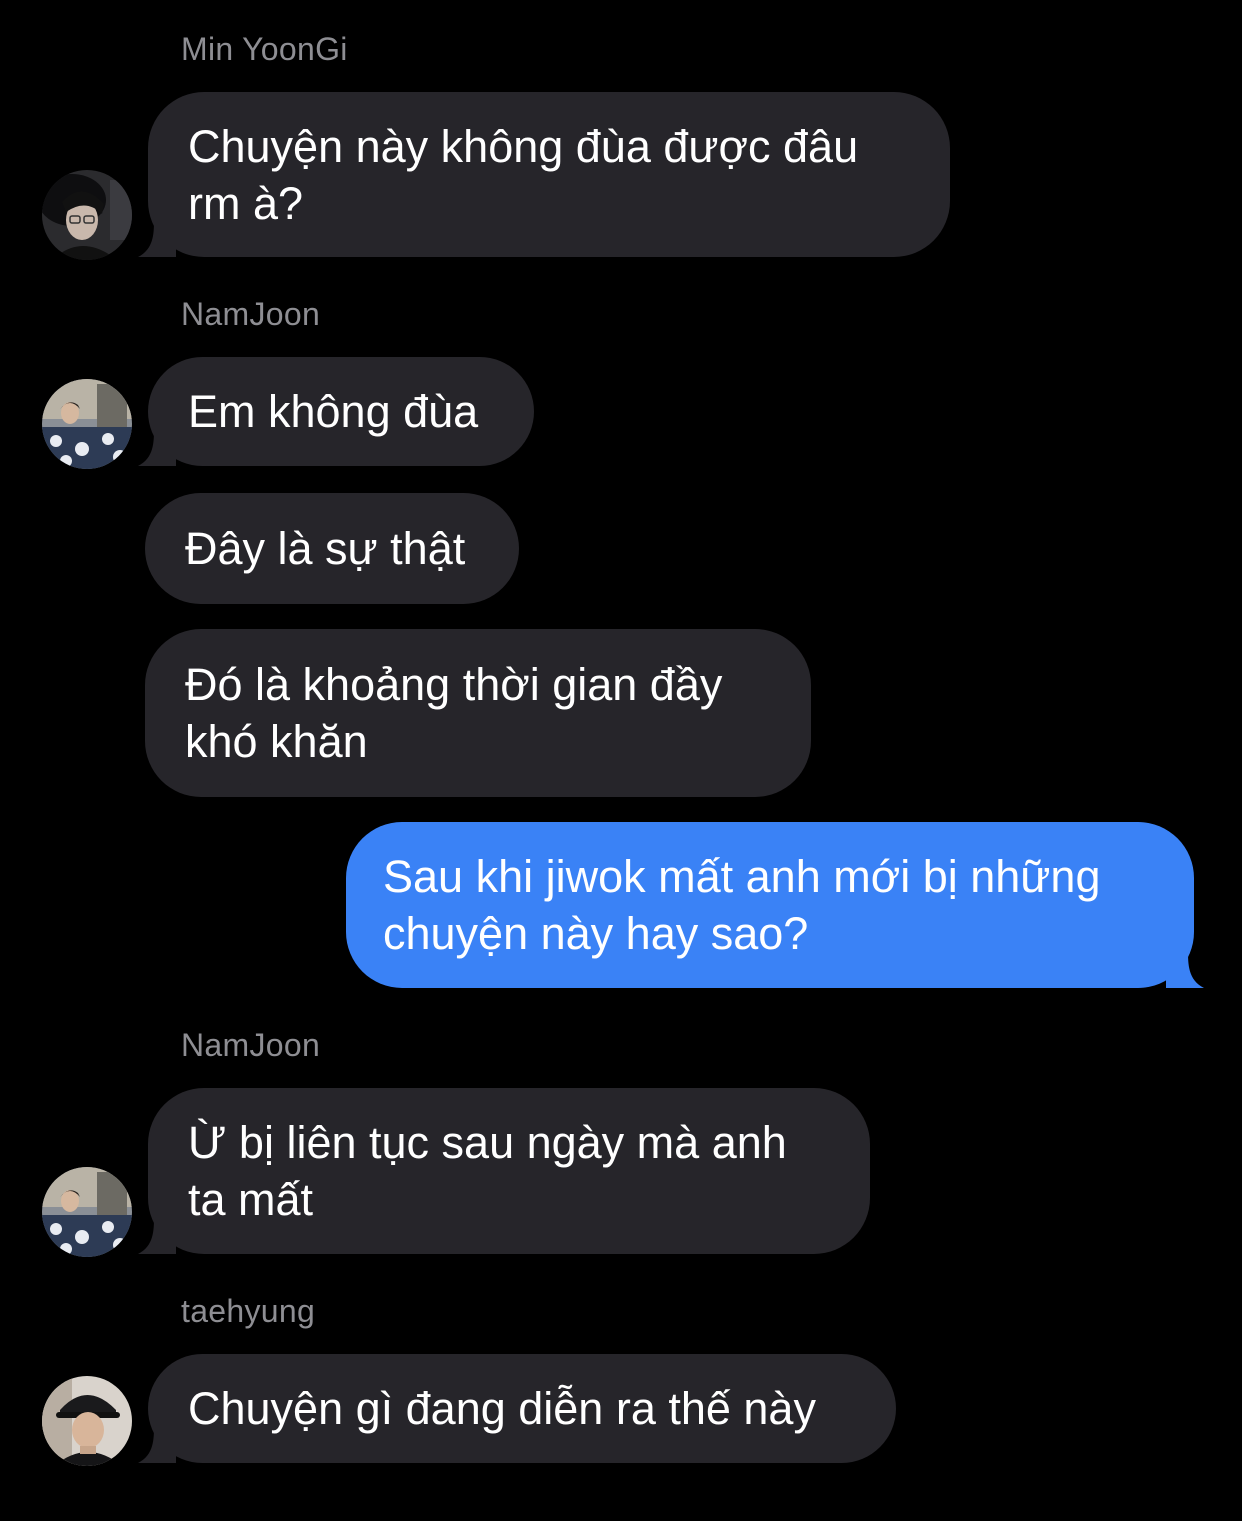 This screenshot has height=1521, width=1242. Describe the element at coordinates (487, 1171) in the screenshot. I see `message-text: Ừ bị liên tục sau ngày mà anh ta mất` at that location.